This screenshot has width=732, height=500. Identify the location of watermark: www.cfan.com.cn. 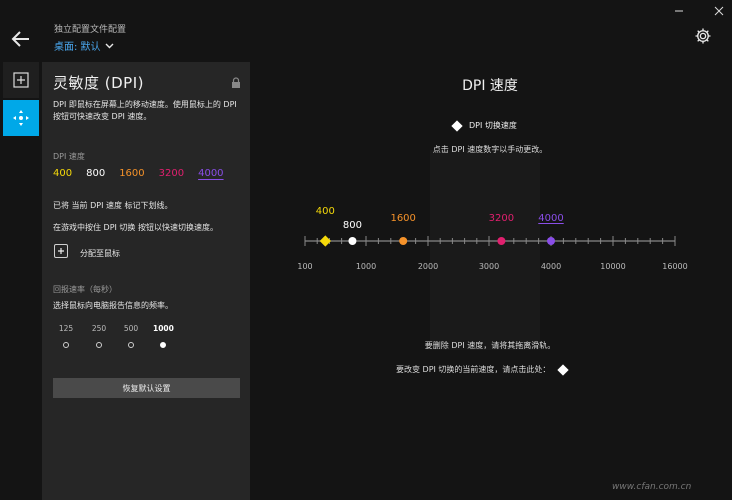
(652, 487).